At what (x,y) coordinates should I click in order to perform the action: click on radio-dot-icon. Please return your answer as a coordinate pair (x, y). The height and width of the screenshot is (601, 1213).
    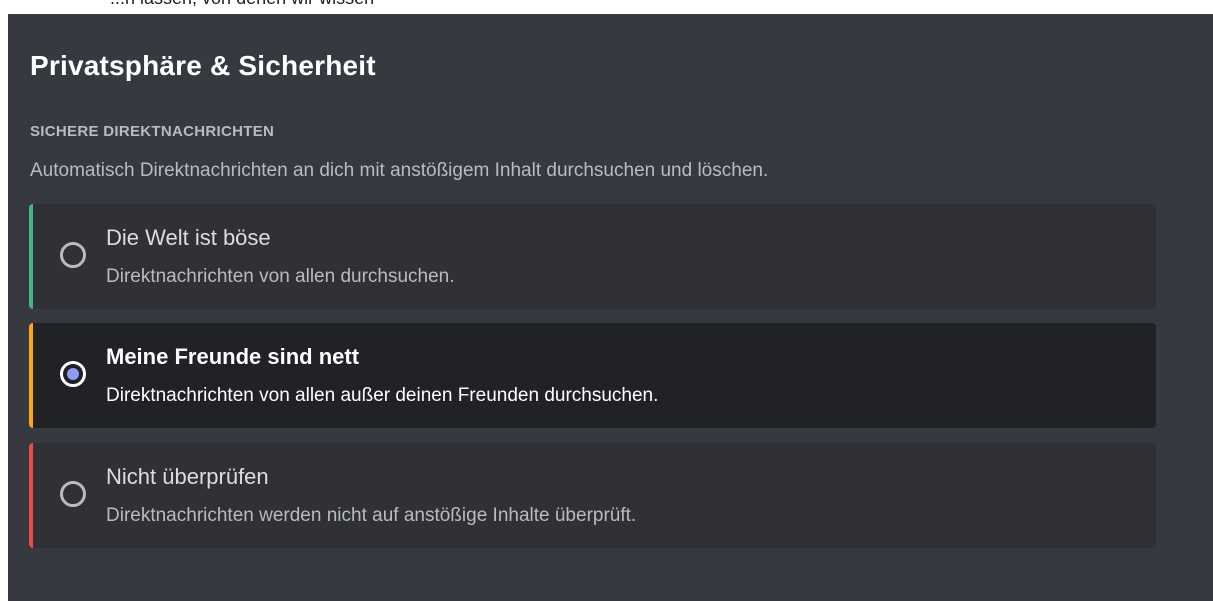
    Looking at the image, I should click on (73, 374).